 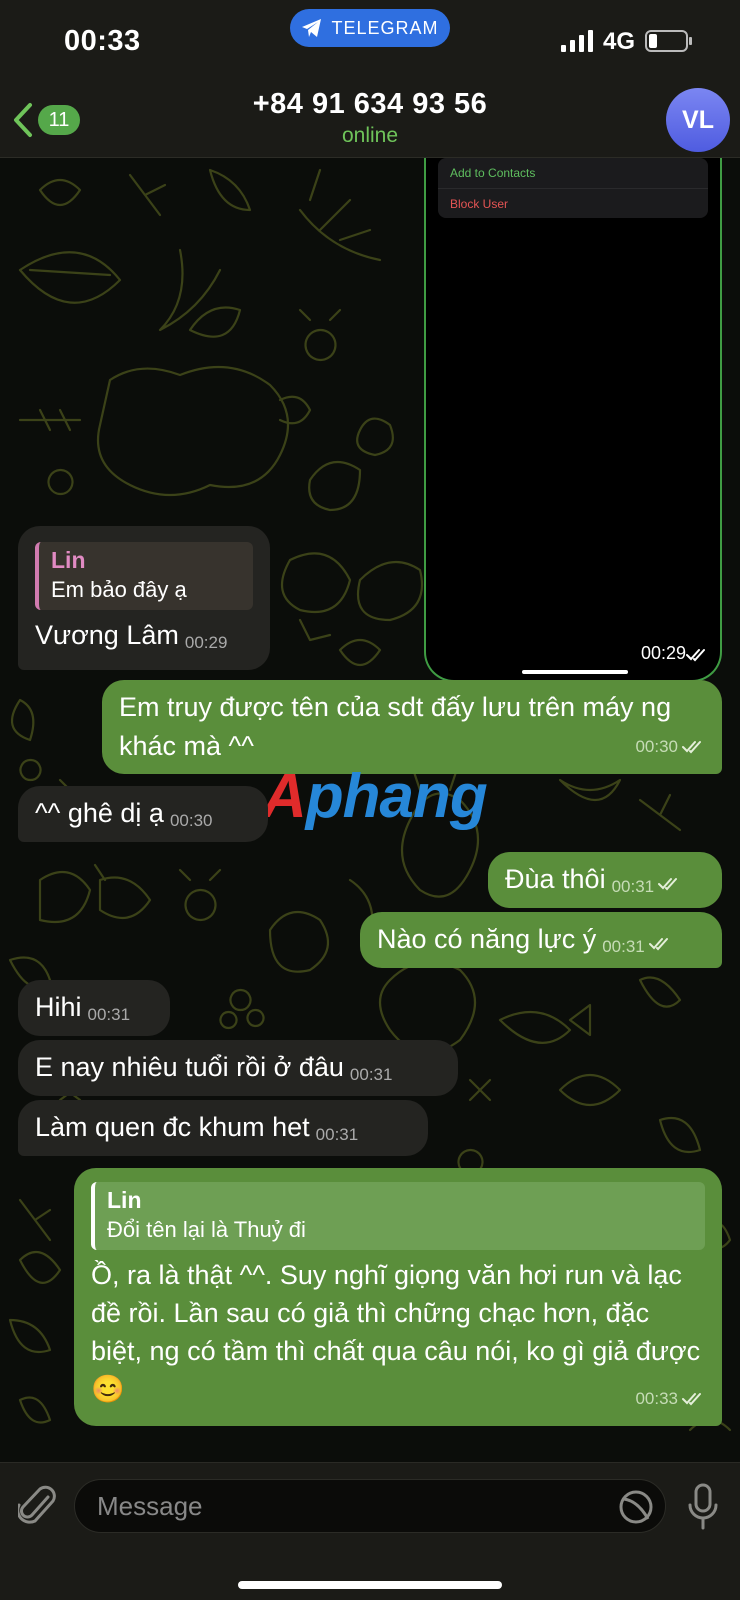 What do you see at coordinates (487, 939) in the screenshot?
I see `message-text: Nào có năng lực ý` at bounding box center [487, 939].